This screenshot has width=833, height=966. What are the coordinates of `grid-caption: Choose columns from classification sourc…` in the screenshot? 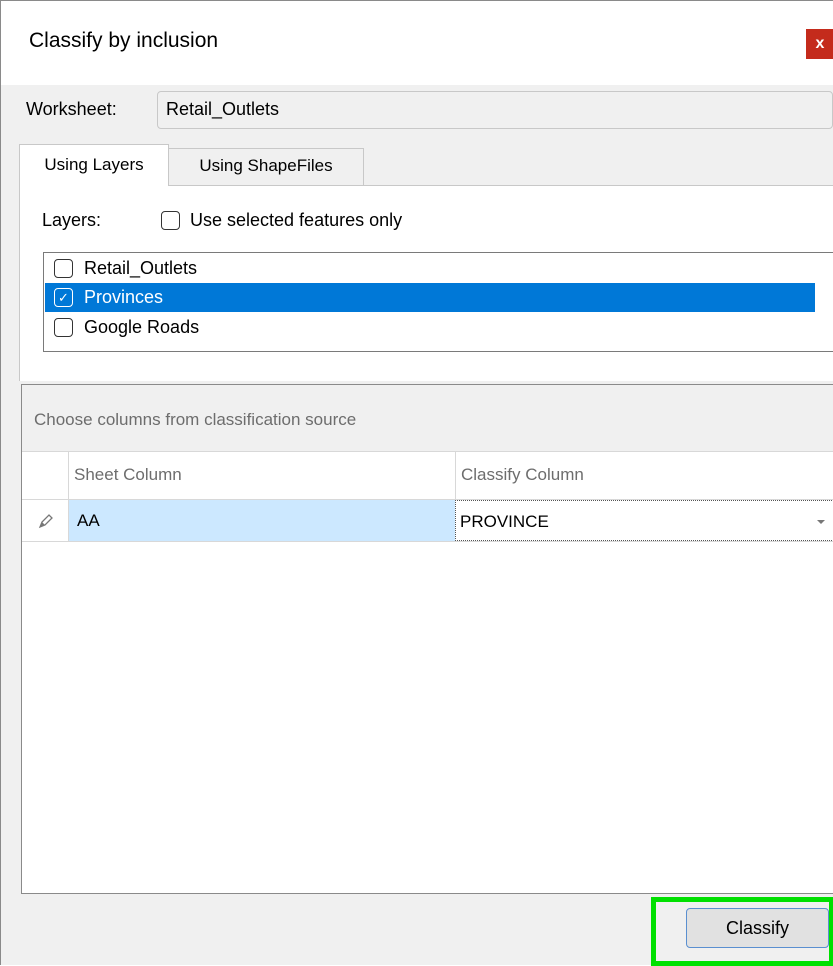 It's located at (427, 418).